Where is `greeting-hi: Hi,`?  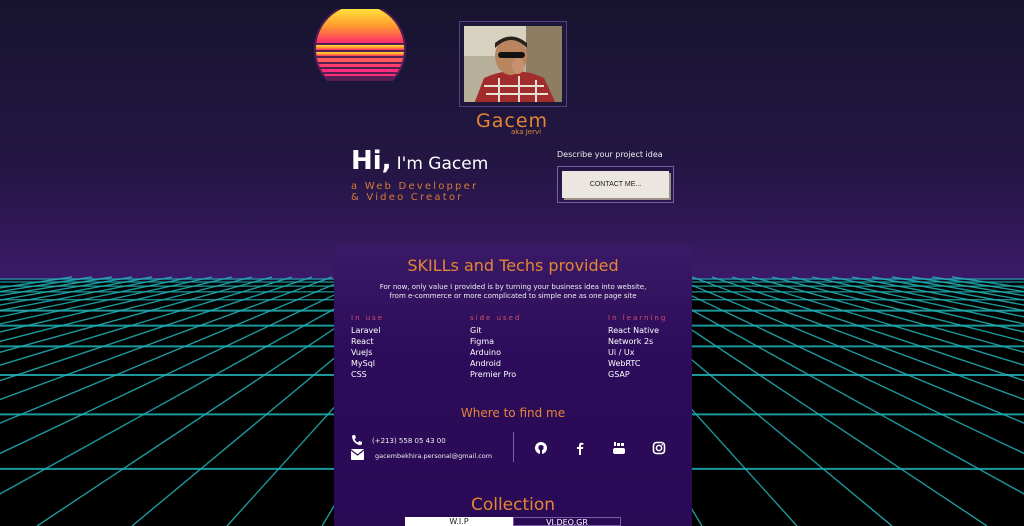
greeting-hi: Hi, is located at coordinates (371, 161).